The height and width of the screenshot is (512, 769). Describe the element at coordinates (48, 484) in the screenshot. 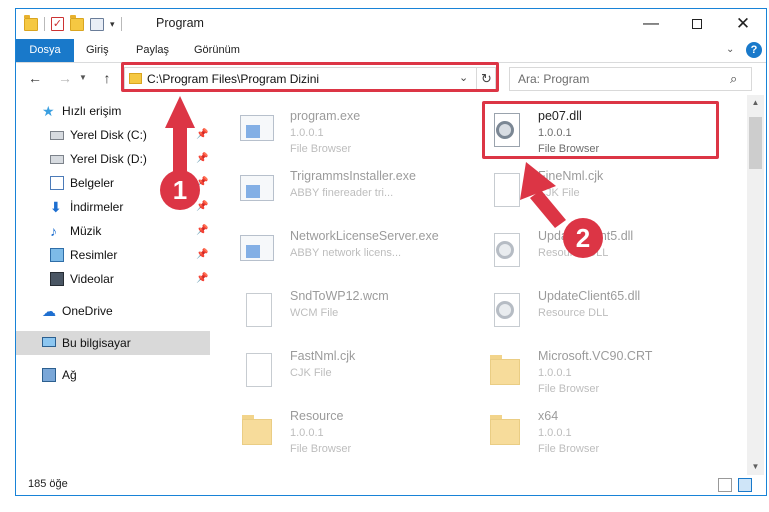

I see `item-count: 185 öğe` at that location.